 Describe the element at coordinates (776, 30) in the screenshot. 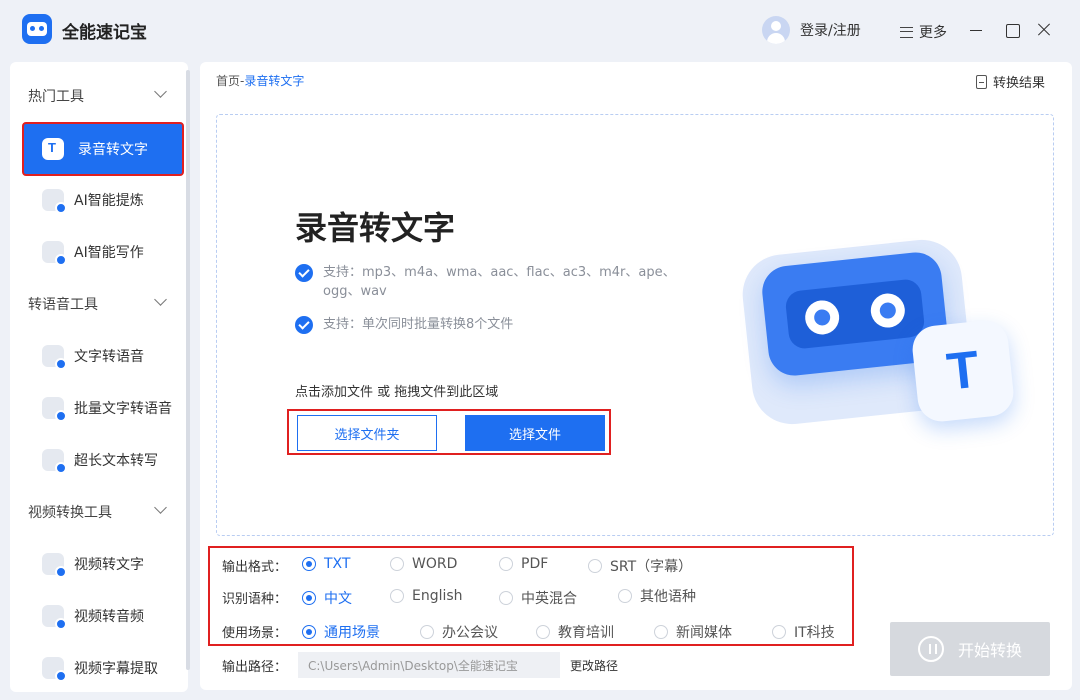

I see `avatar-icon` at that location.